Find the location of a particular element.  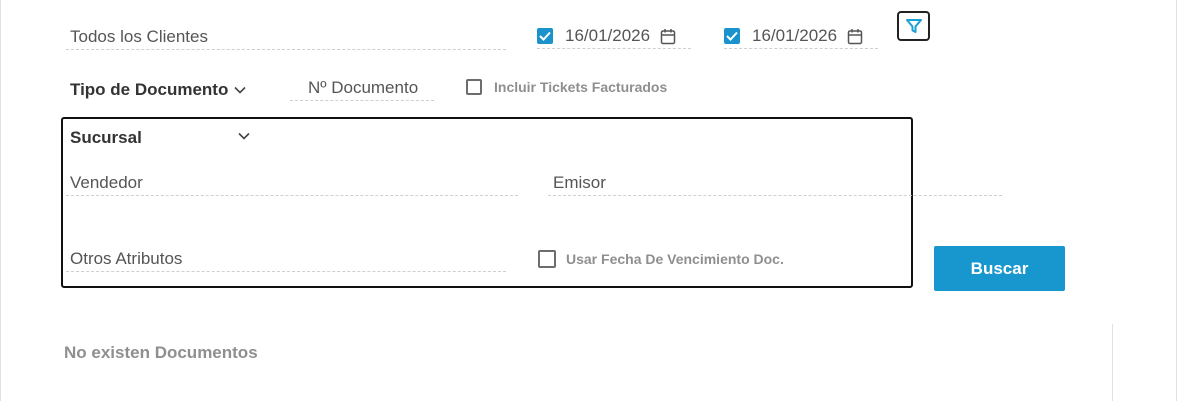

empty-results-message: No existen Documentos is located at coordinates (161, 352).